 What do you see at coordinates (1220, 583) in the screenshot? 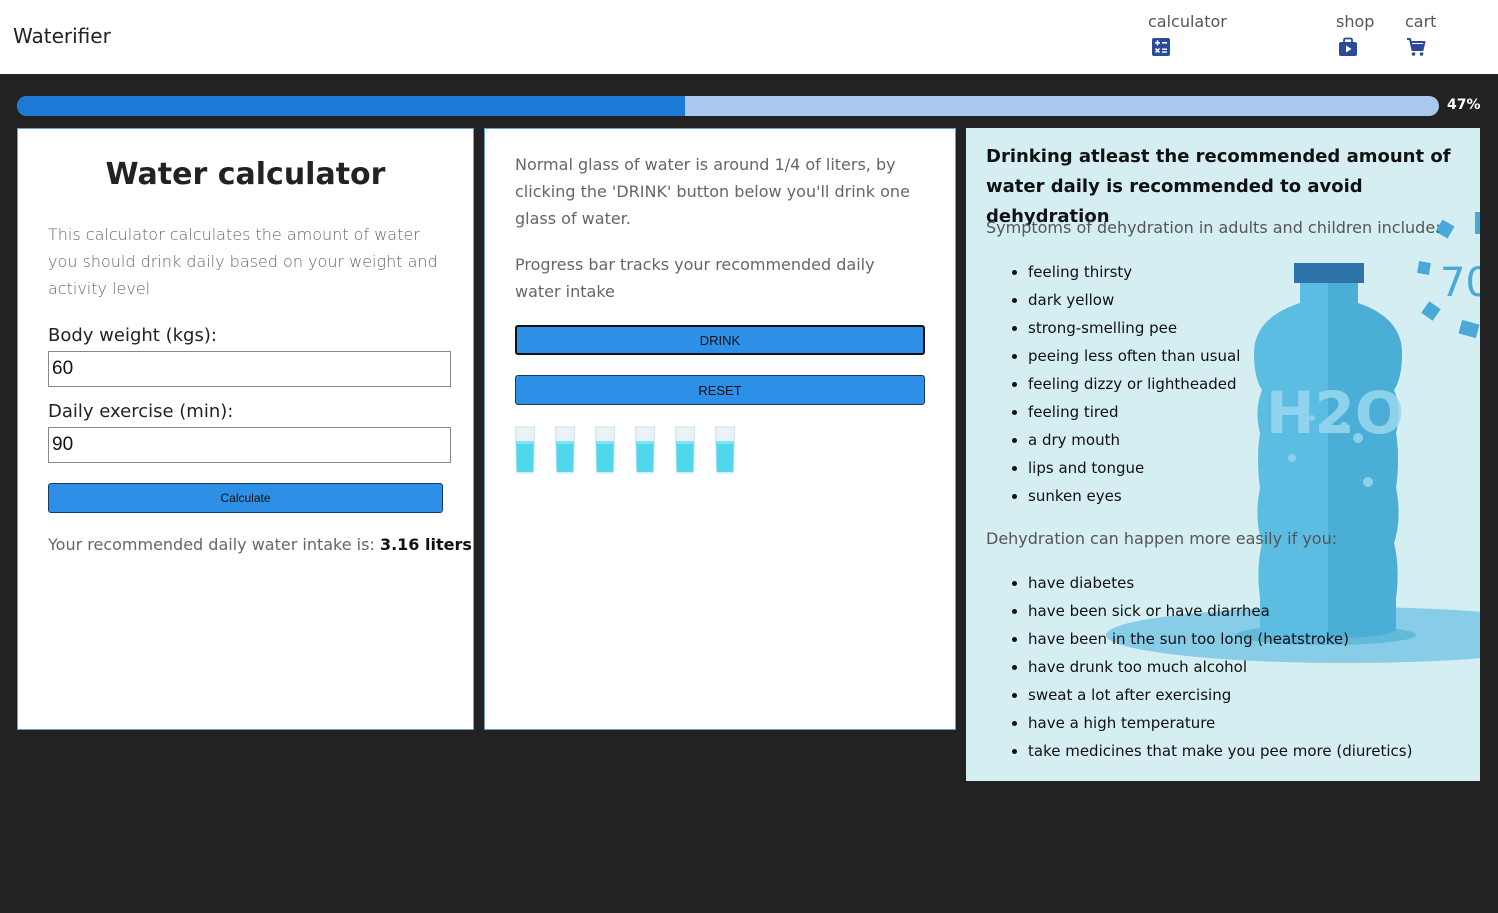
I see `cause-item: have diabetes` at bounding box center [1220, 583].